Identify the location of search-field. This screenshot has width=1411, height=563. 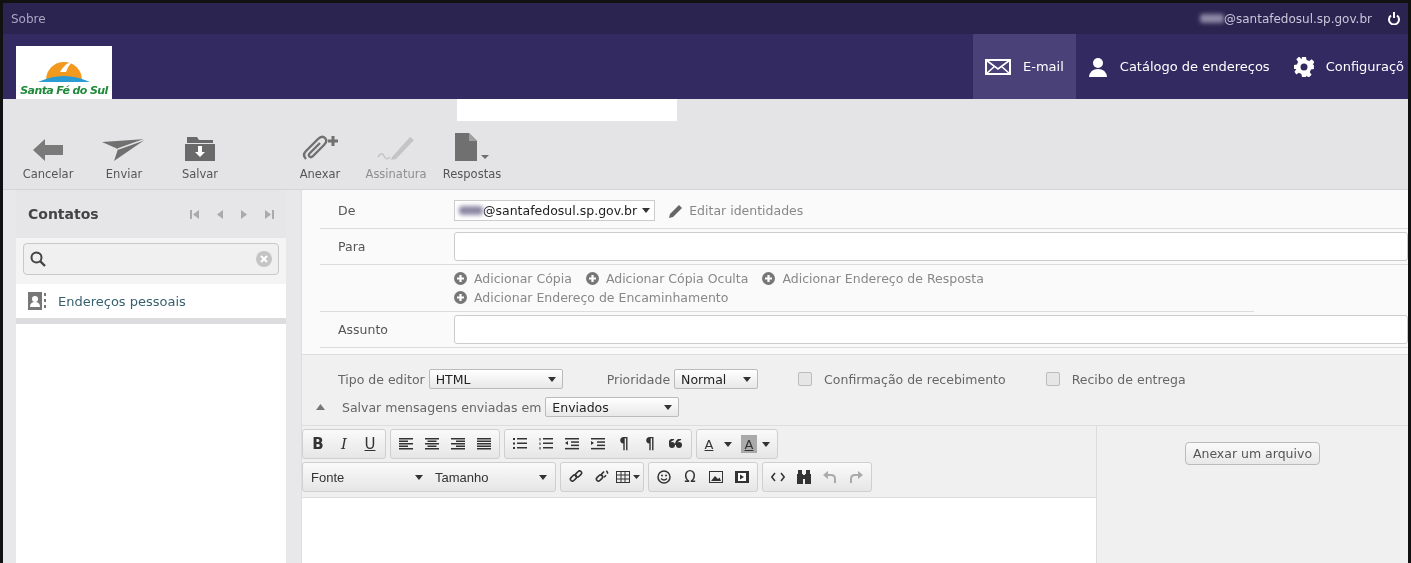
(151, 259).